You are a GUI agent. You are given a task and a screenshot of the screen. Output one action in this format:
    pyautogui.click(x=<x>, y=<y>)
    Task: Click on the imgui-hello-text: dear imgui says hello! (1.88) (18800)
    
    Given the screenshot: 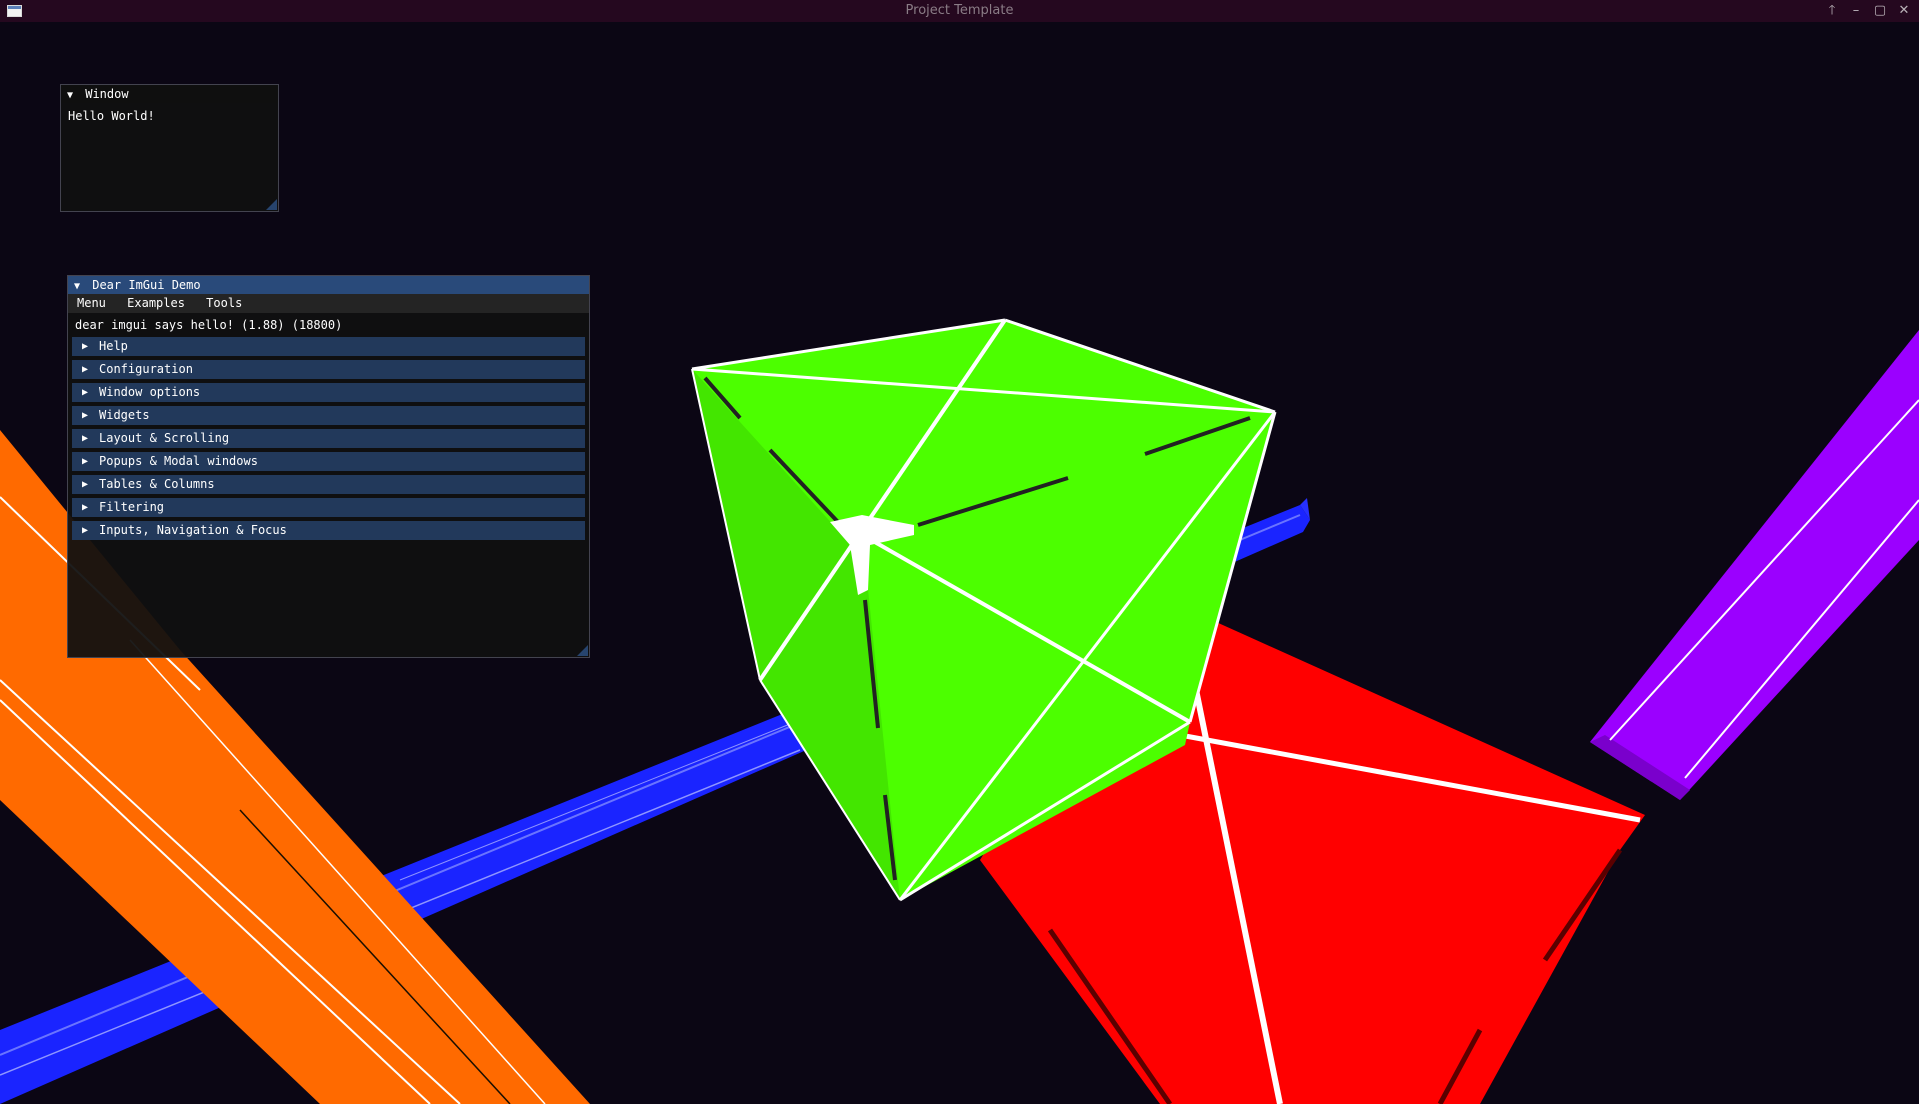 What is the action you would take?
    pyautogui.click(x=209, y=325)
    